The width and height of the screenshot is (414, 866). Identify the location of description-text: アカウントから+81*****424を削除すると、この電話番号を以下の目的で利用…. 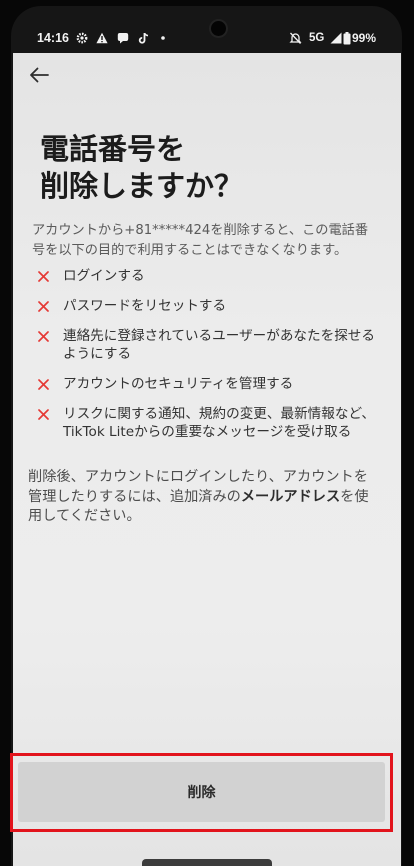
(200, 240).